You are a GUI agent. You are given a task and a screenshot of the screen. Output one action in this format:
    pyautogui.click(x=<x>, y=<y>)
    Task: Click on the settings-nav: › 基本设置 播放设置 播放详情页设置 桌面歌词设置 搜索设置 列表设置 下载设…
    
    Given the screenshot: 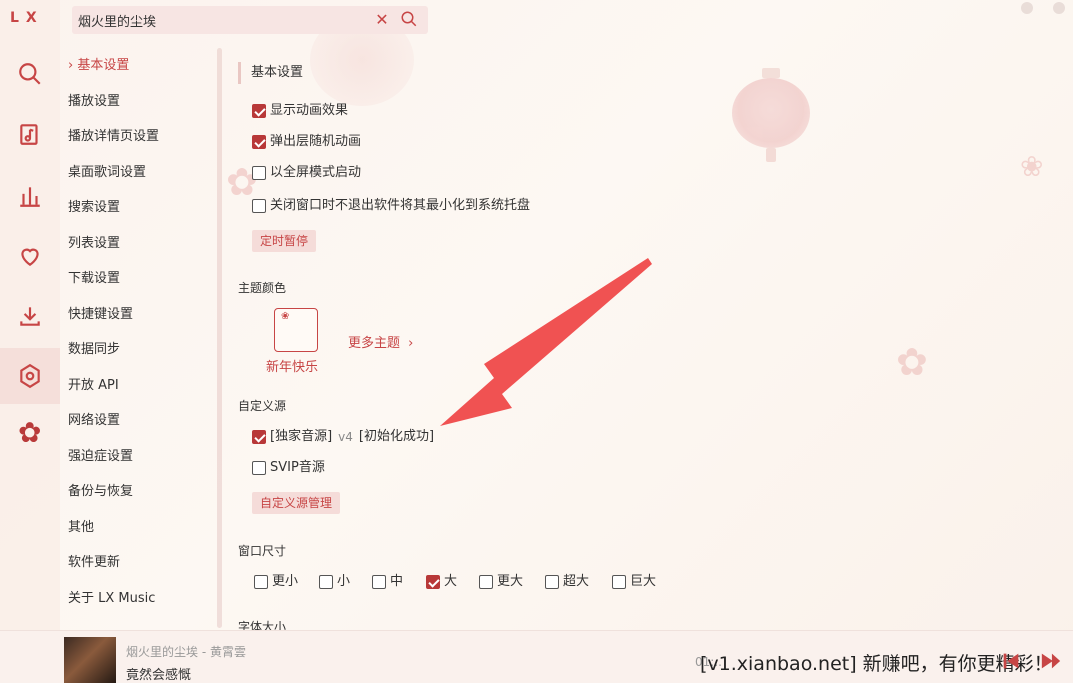 What is the action you would take?
    pyautogui.click(x=141, y=338)
    